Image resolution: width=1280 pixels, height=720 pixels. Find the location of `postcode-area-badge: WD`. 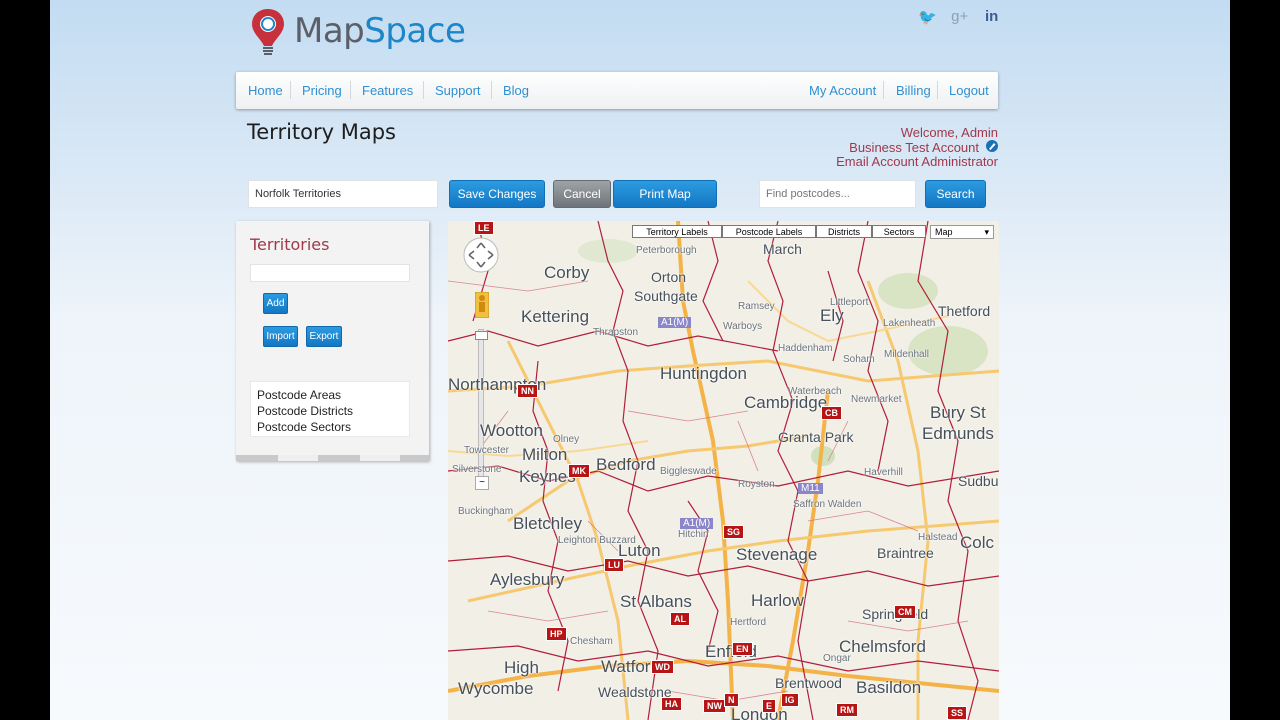

postcode-area-badge: WD is located at coordinates (662, 667).